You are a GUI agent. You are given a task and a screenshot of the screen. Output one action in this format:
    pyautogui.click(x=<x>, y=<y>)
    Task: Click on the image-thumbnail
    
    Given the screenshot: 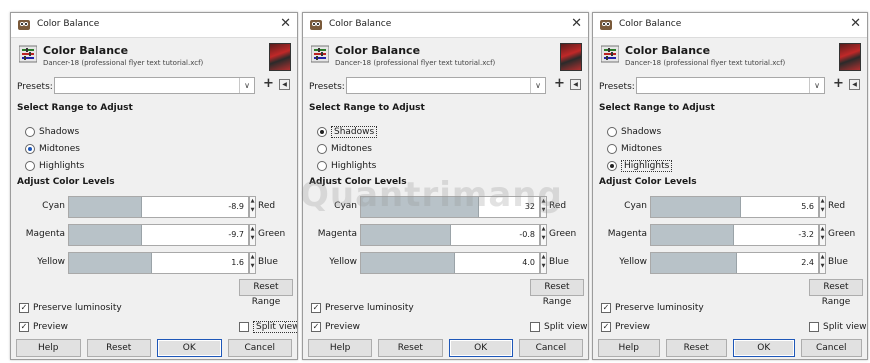 What is the action you would take?
    pyautogui.click(x=571, y=57)
    